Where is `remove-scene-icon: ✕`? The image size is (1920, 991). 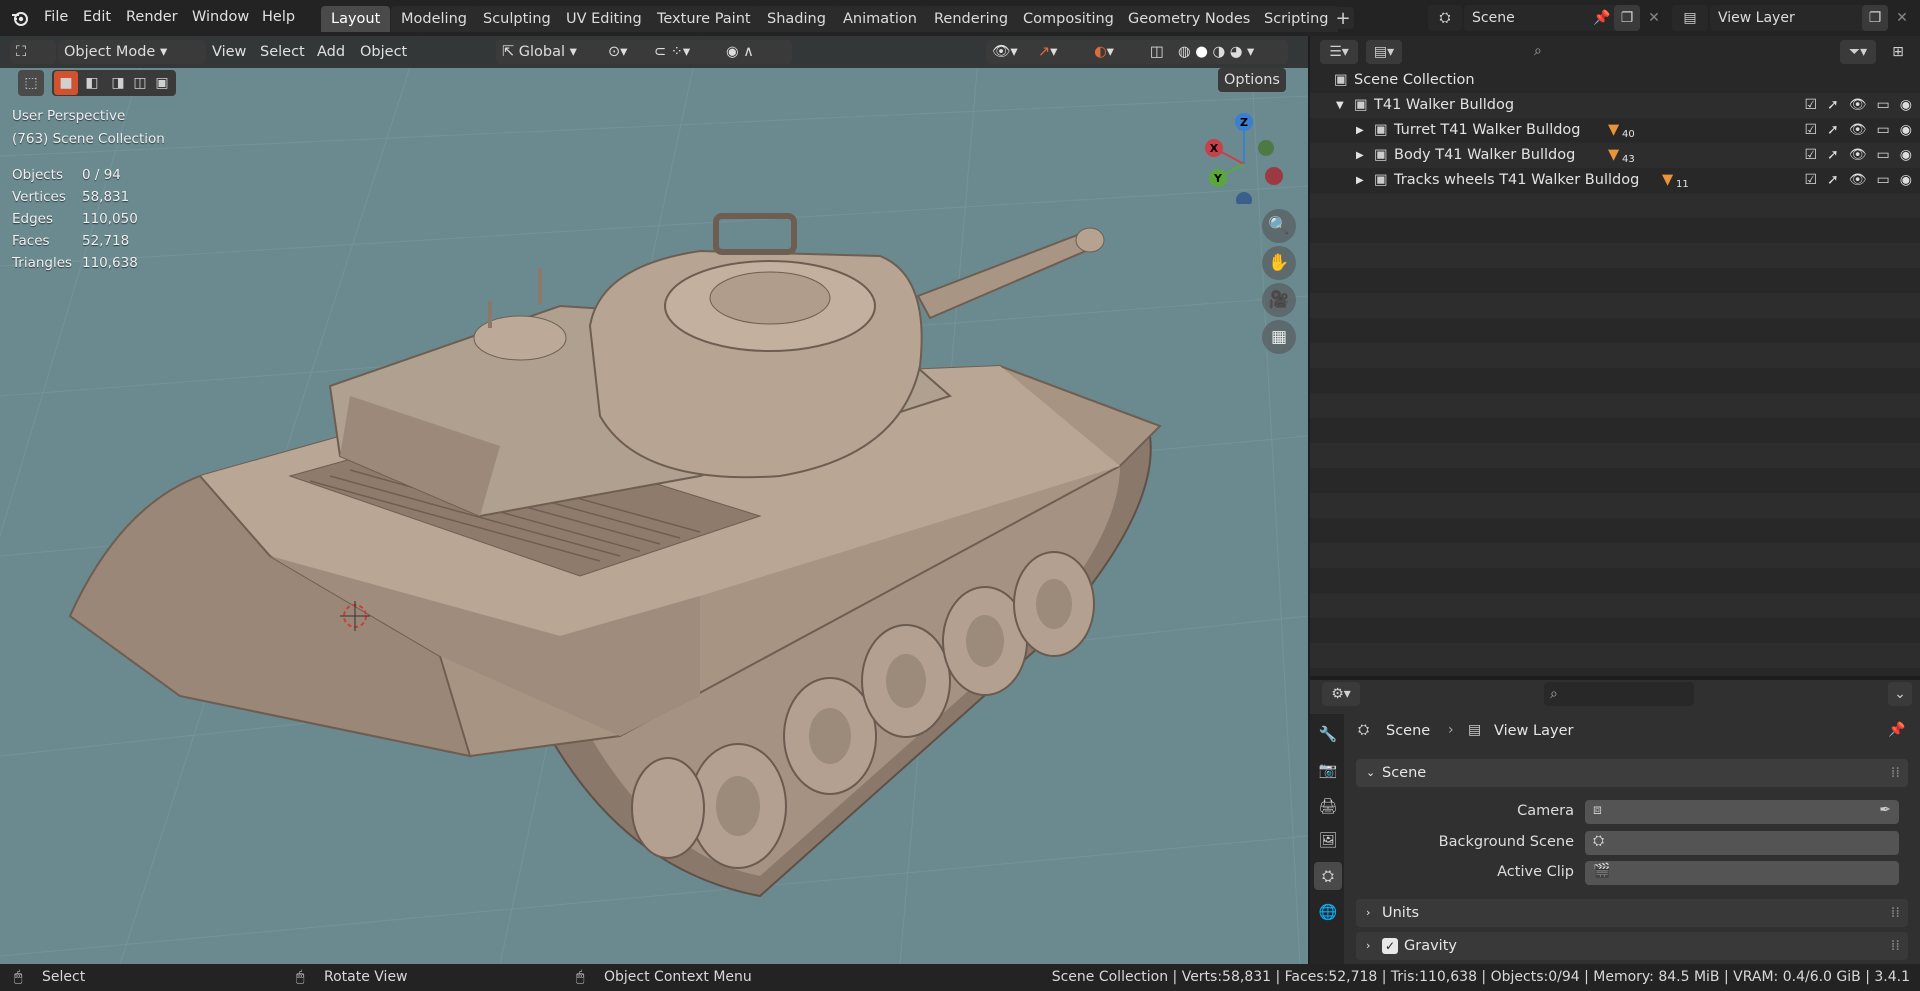 remove-scene-icon: ✕ is located at coordinates (1654, 18).